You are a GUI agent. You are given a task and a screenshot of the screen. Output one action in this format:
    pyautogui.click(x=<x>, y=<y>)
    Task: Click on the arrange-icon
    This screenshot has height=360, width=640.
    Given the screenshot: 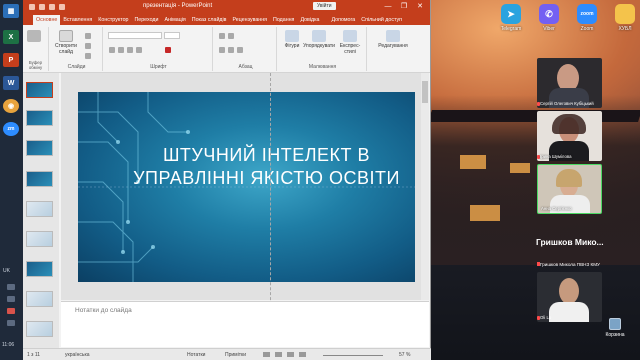 What is the action you would take?
    pyautogui.click(x=319, y=36)
    